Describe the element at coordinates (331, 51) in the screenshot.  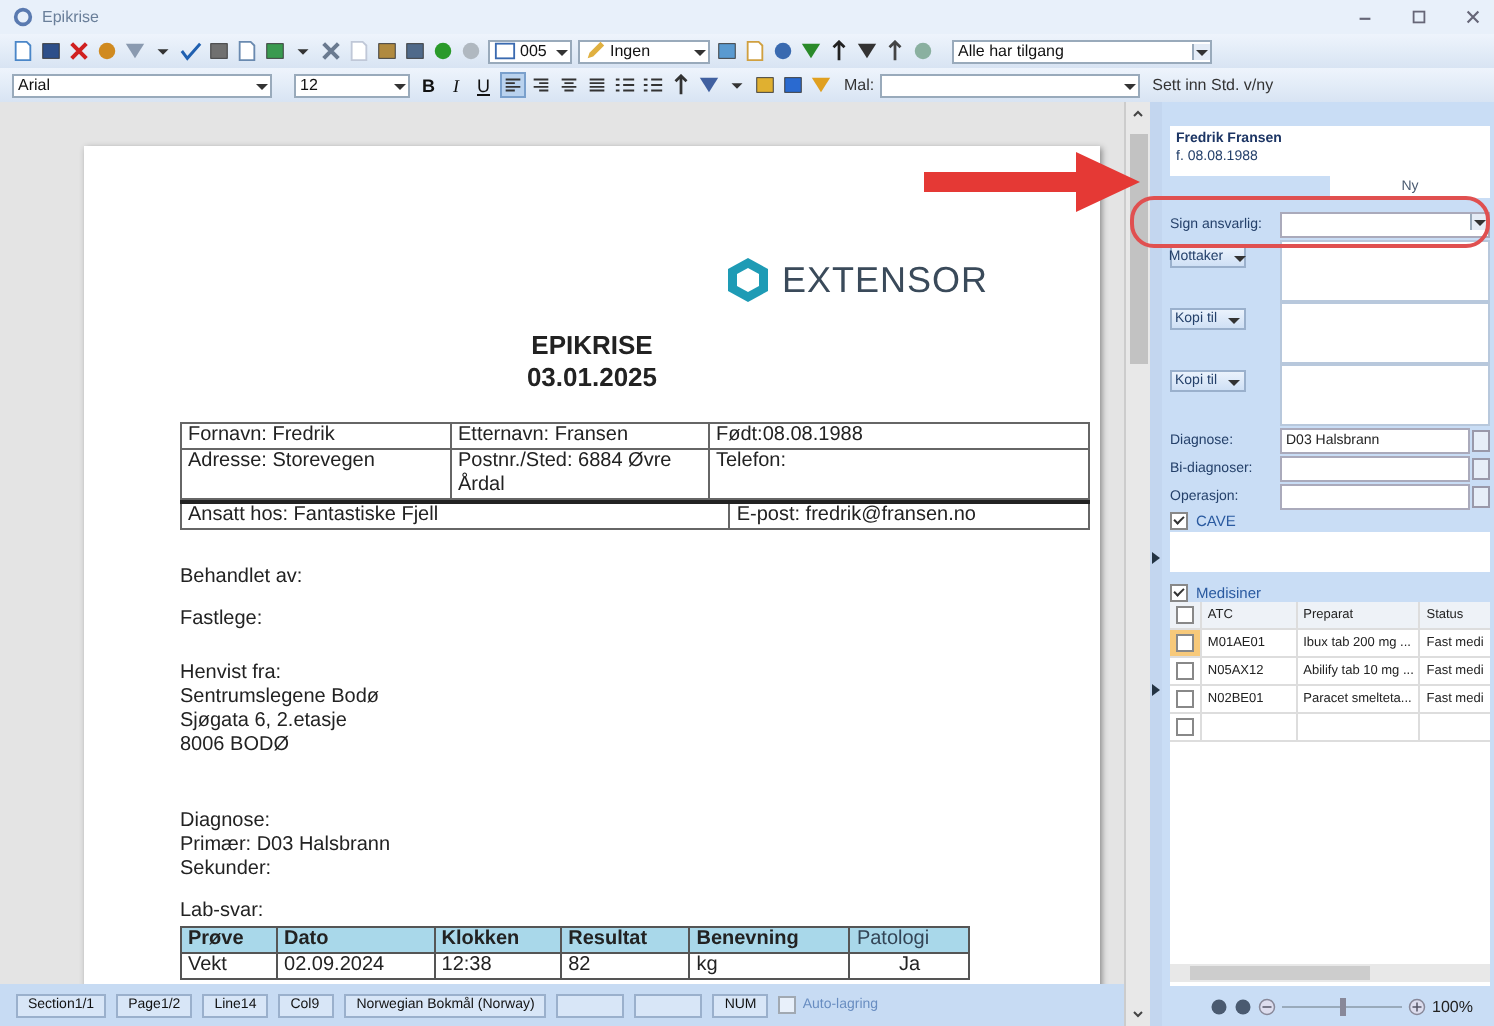
I see `cut-icon` at that location.